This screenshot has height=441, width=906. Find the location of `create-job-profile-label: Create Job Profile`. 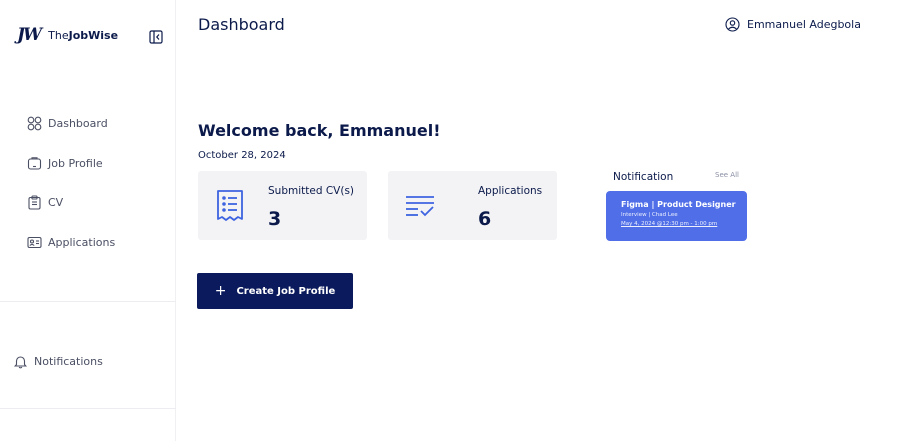

create-job-profile-label: Create Job Profile is located at coordinates (286, 291).